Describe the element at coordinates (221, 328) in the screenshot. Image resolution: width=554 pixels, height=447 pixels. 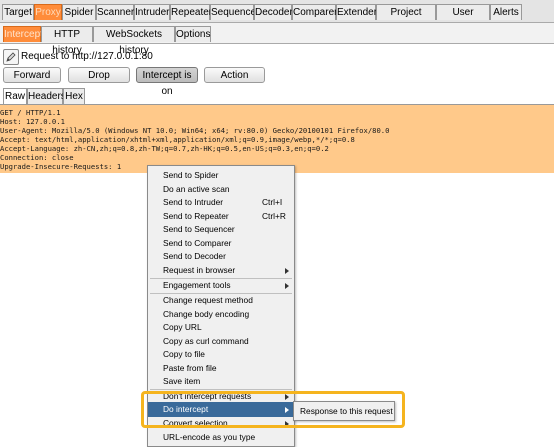
I see `menu-item-copy-url: Copy URL` at that location.